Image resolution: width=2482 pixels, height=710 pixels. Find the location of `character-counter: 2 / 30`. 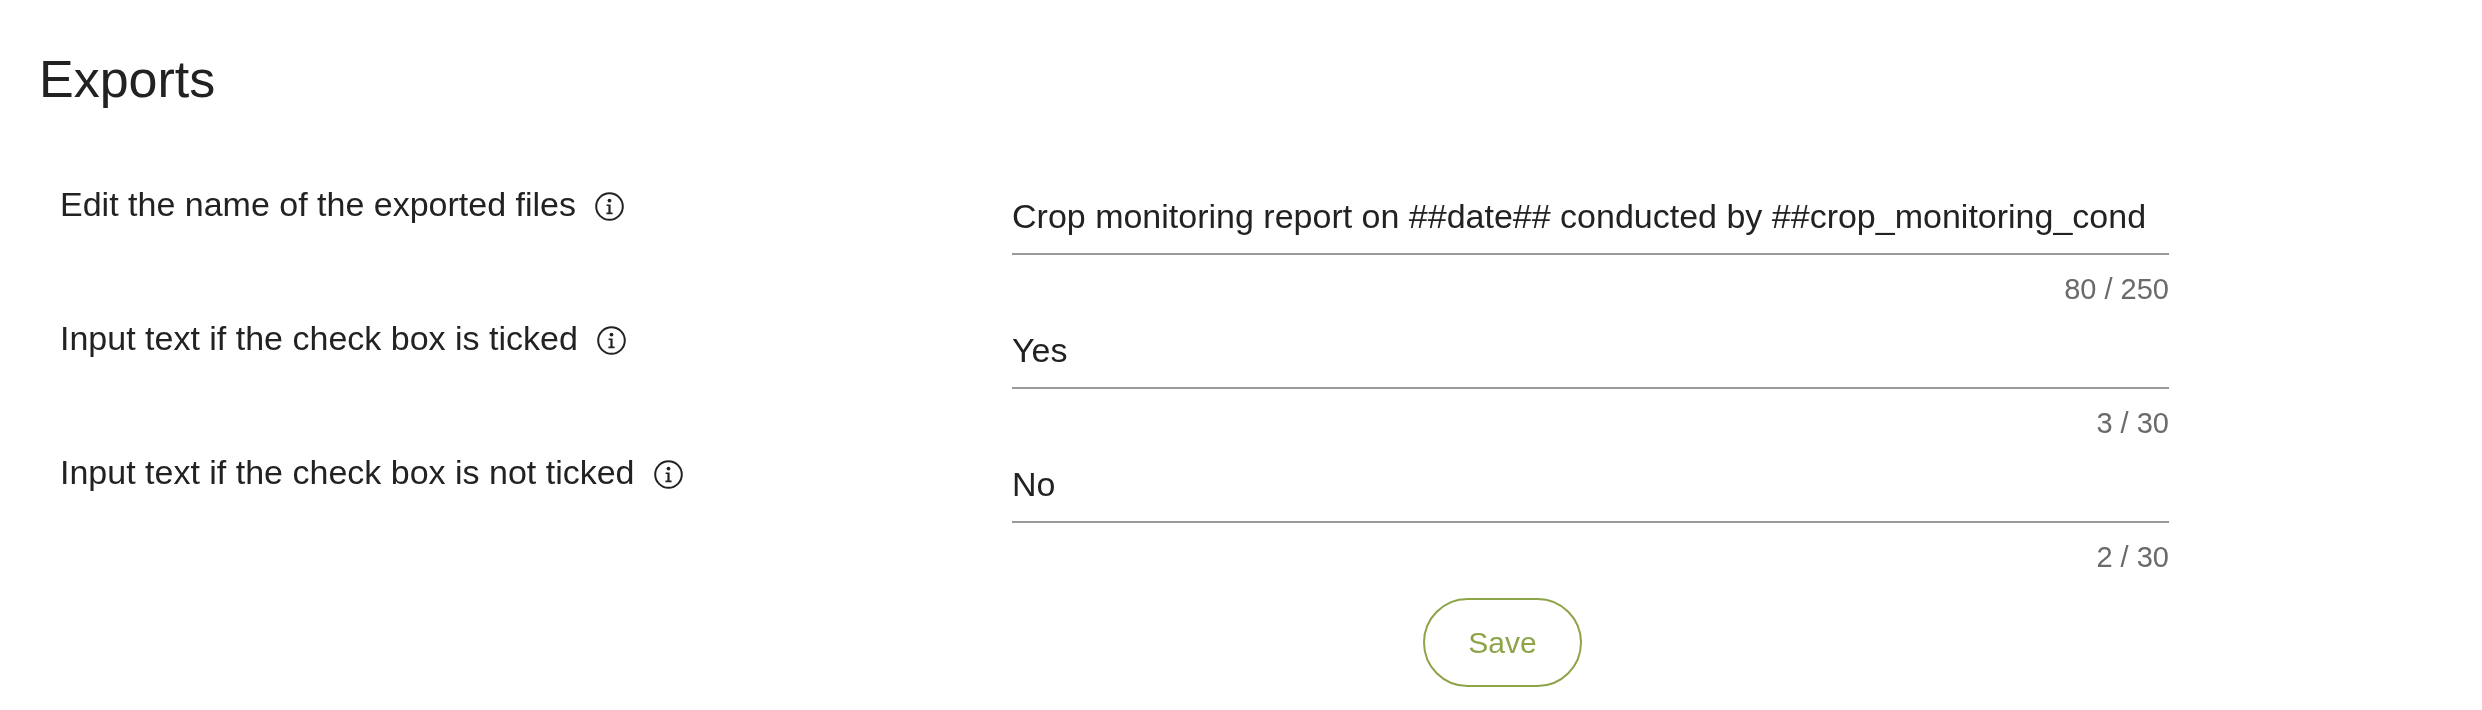

character-counter: 2 / 30 is located at coordinates (2132, 557).